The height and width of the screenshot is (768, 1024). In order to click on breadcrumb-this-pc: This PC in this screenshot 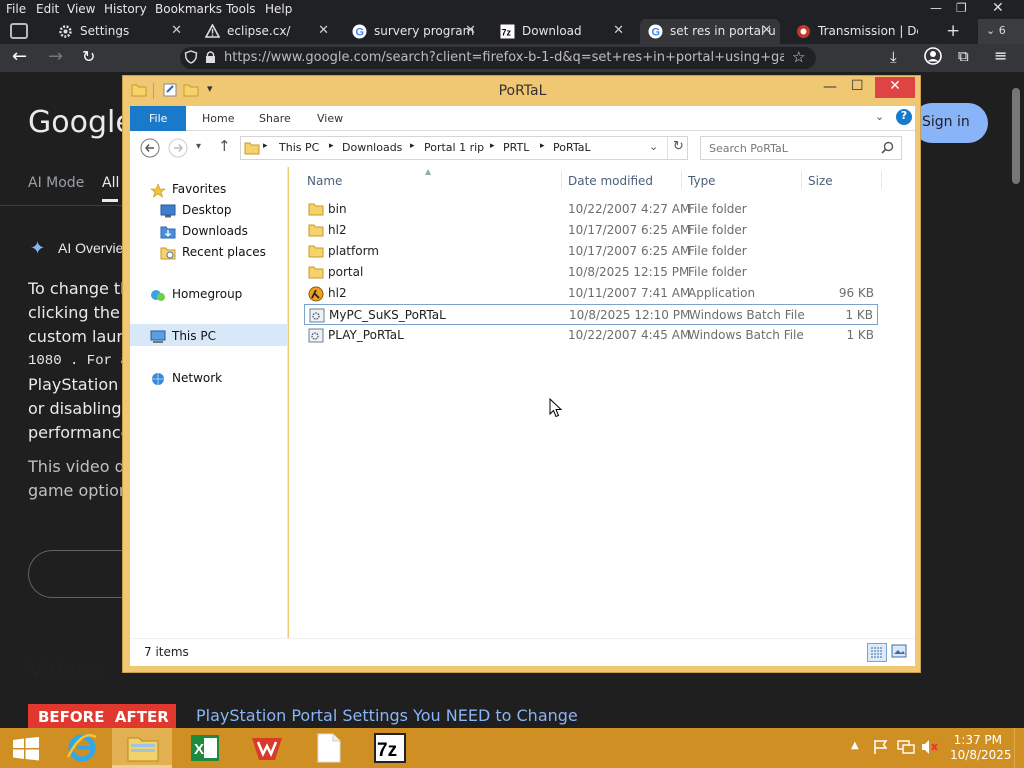, I will do `click(299, 147)`.